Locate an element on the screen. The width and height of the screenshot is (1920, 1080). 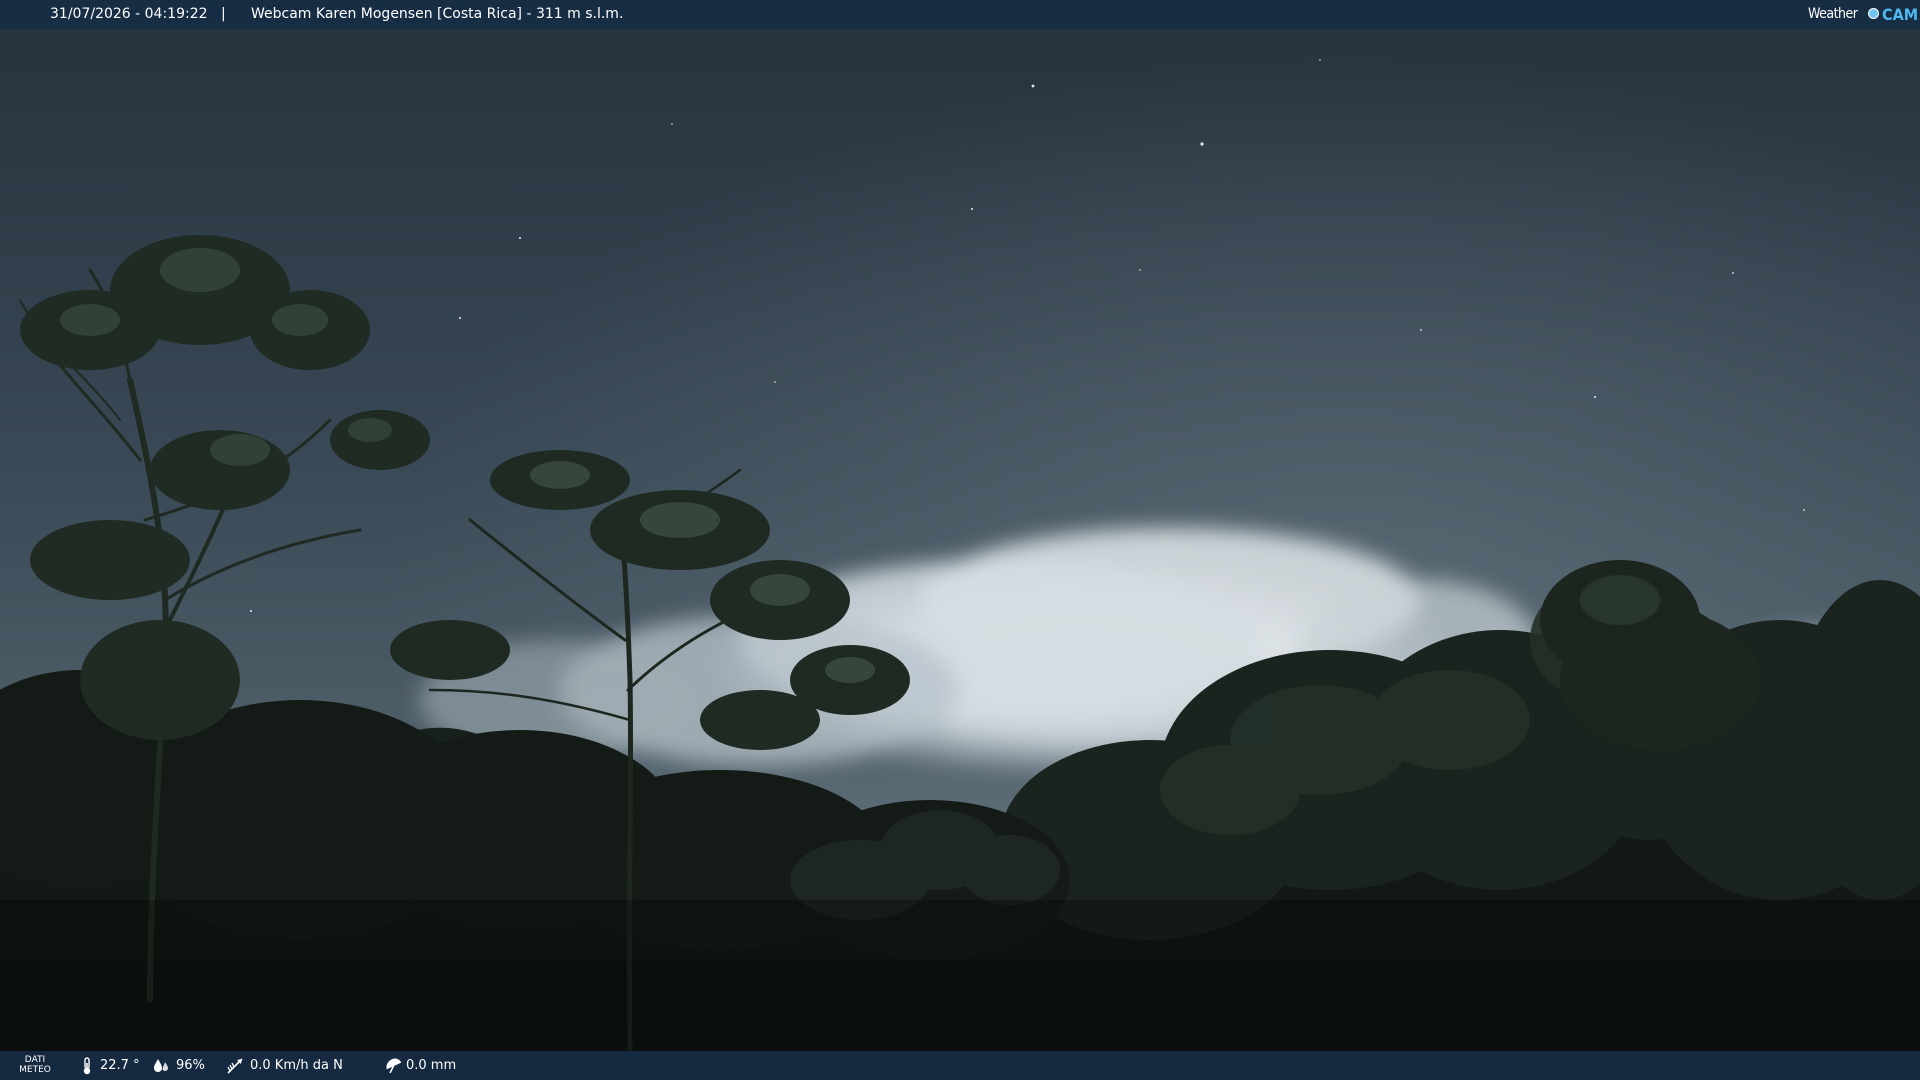
humidity-drops-icon is located at coordinates (161, 1065).